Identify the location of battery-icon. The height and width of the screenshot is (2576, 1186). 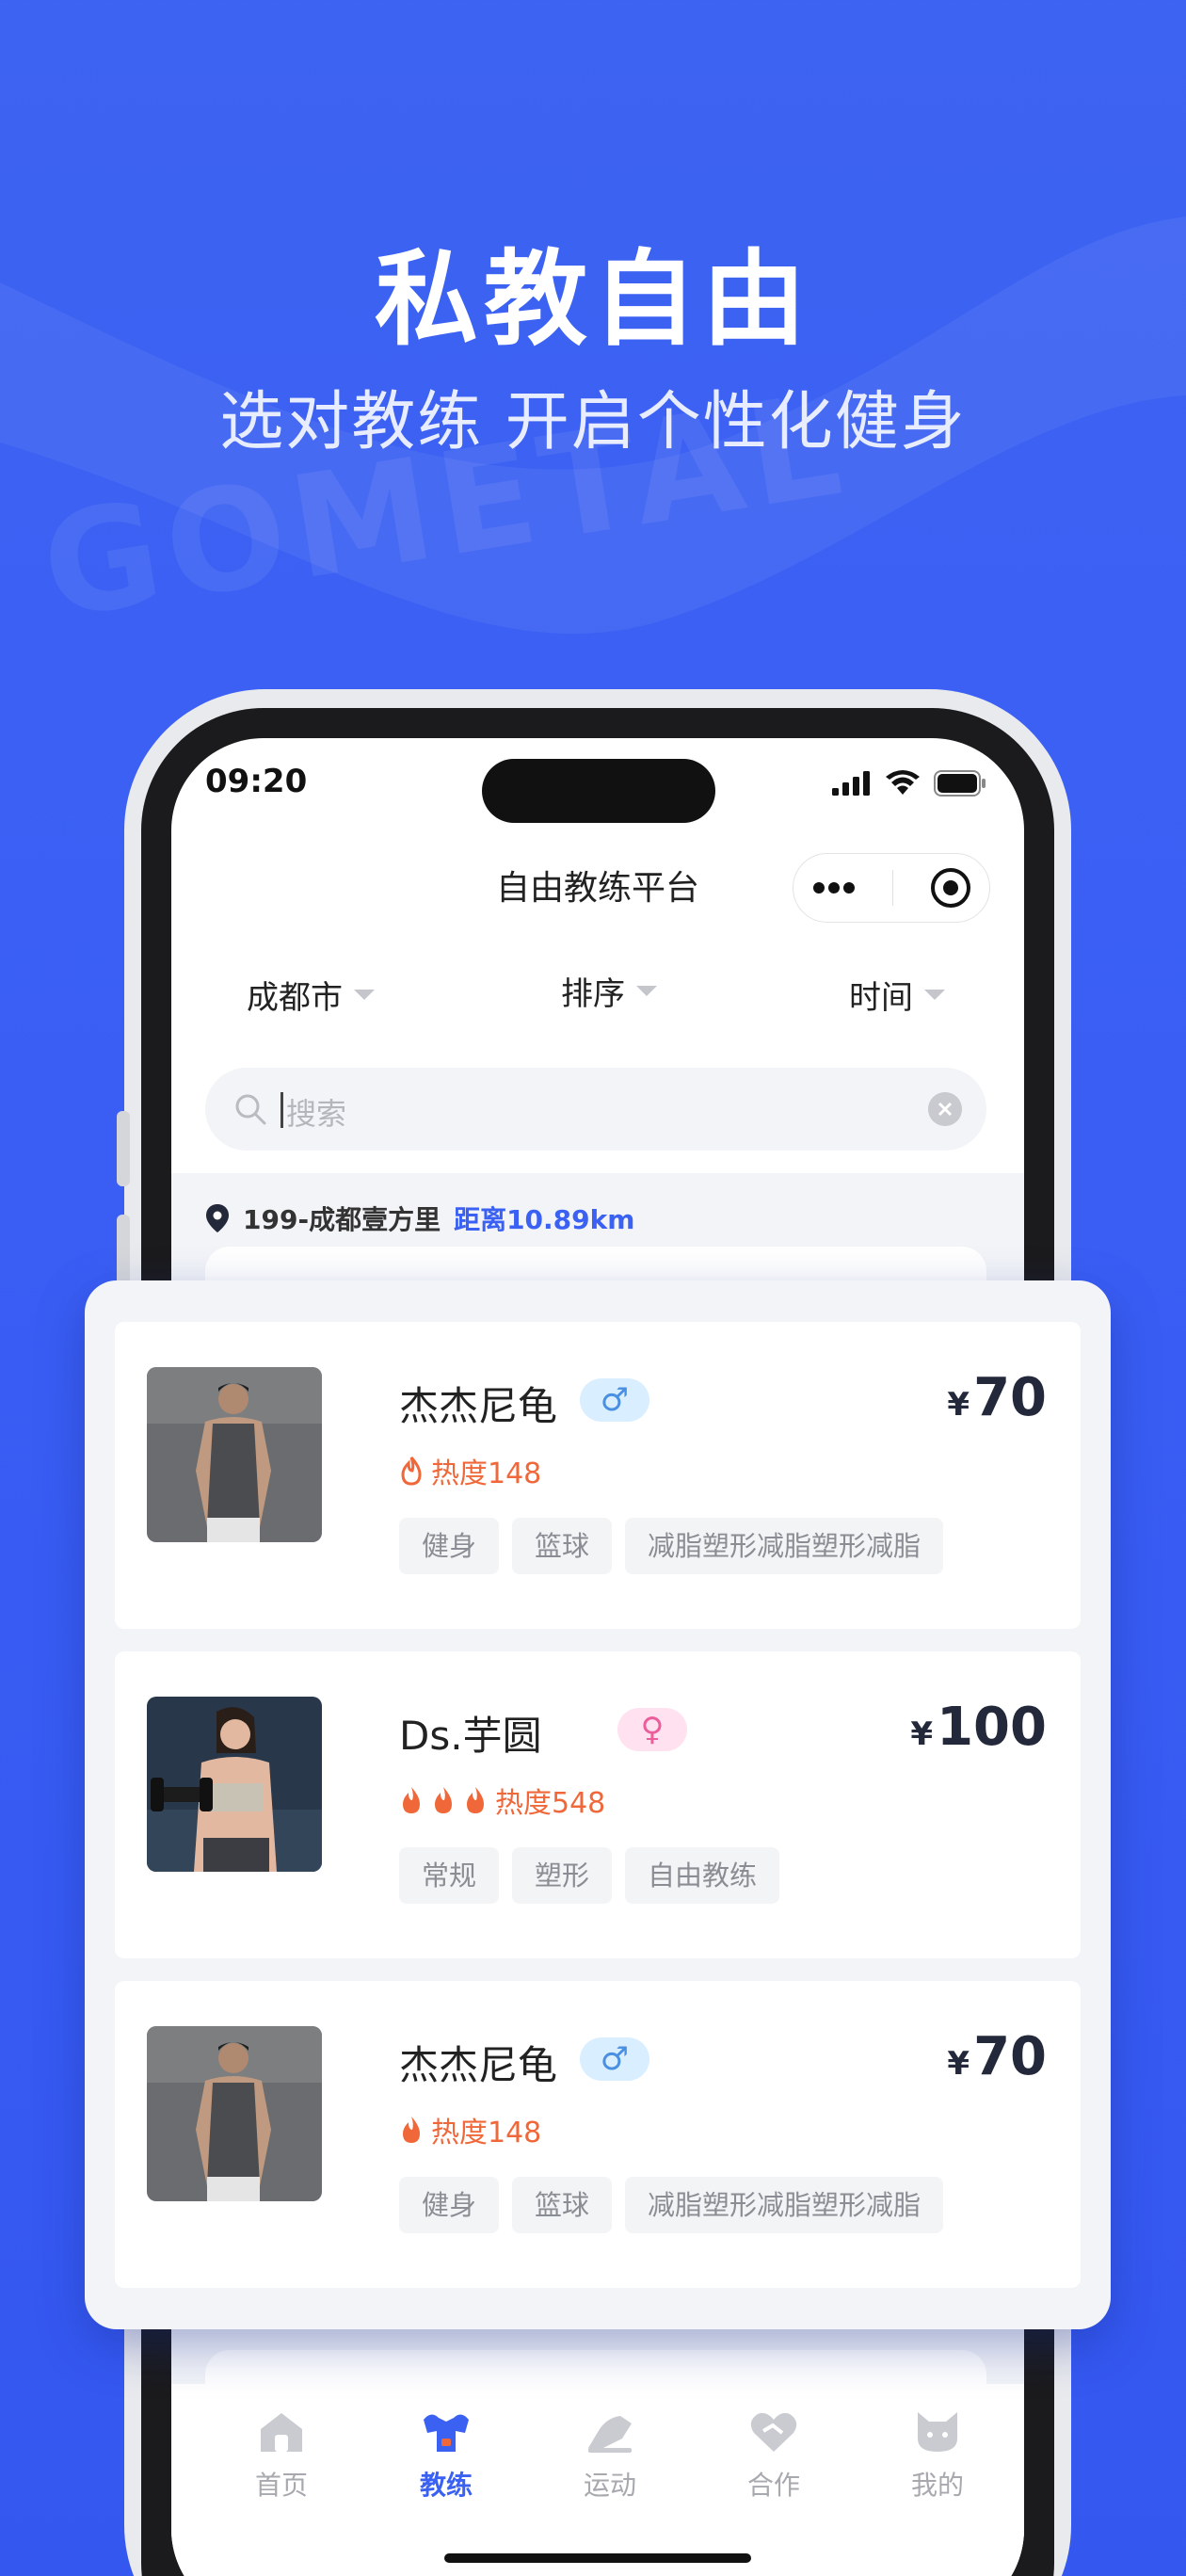
(960, 783).